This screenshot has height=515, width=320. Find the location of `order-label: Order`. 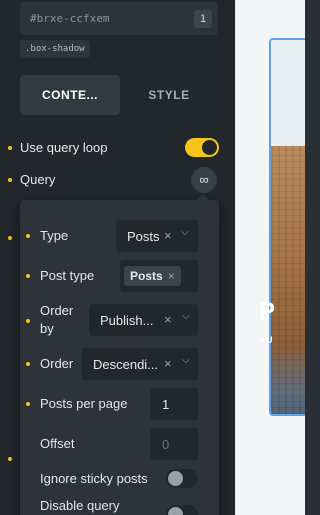

order-label: Order is located at coordinates (57, 363).